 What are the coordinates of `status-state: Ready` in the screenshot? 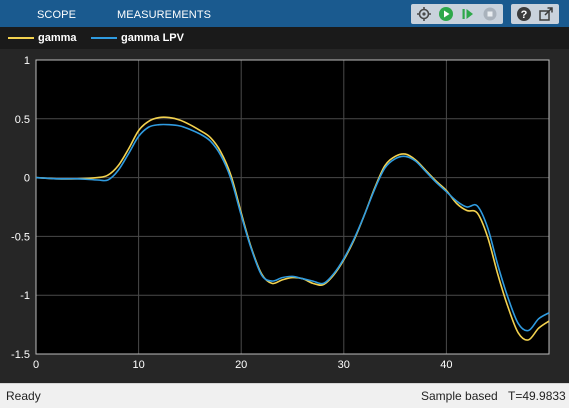 It's located at (23, 396).